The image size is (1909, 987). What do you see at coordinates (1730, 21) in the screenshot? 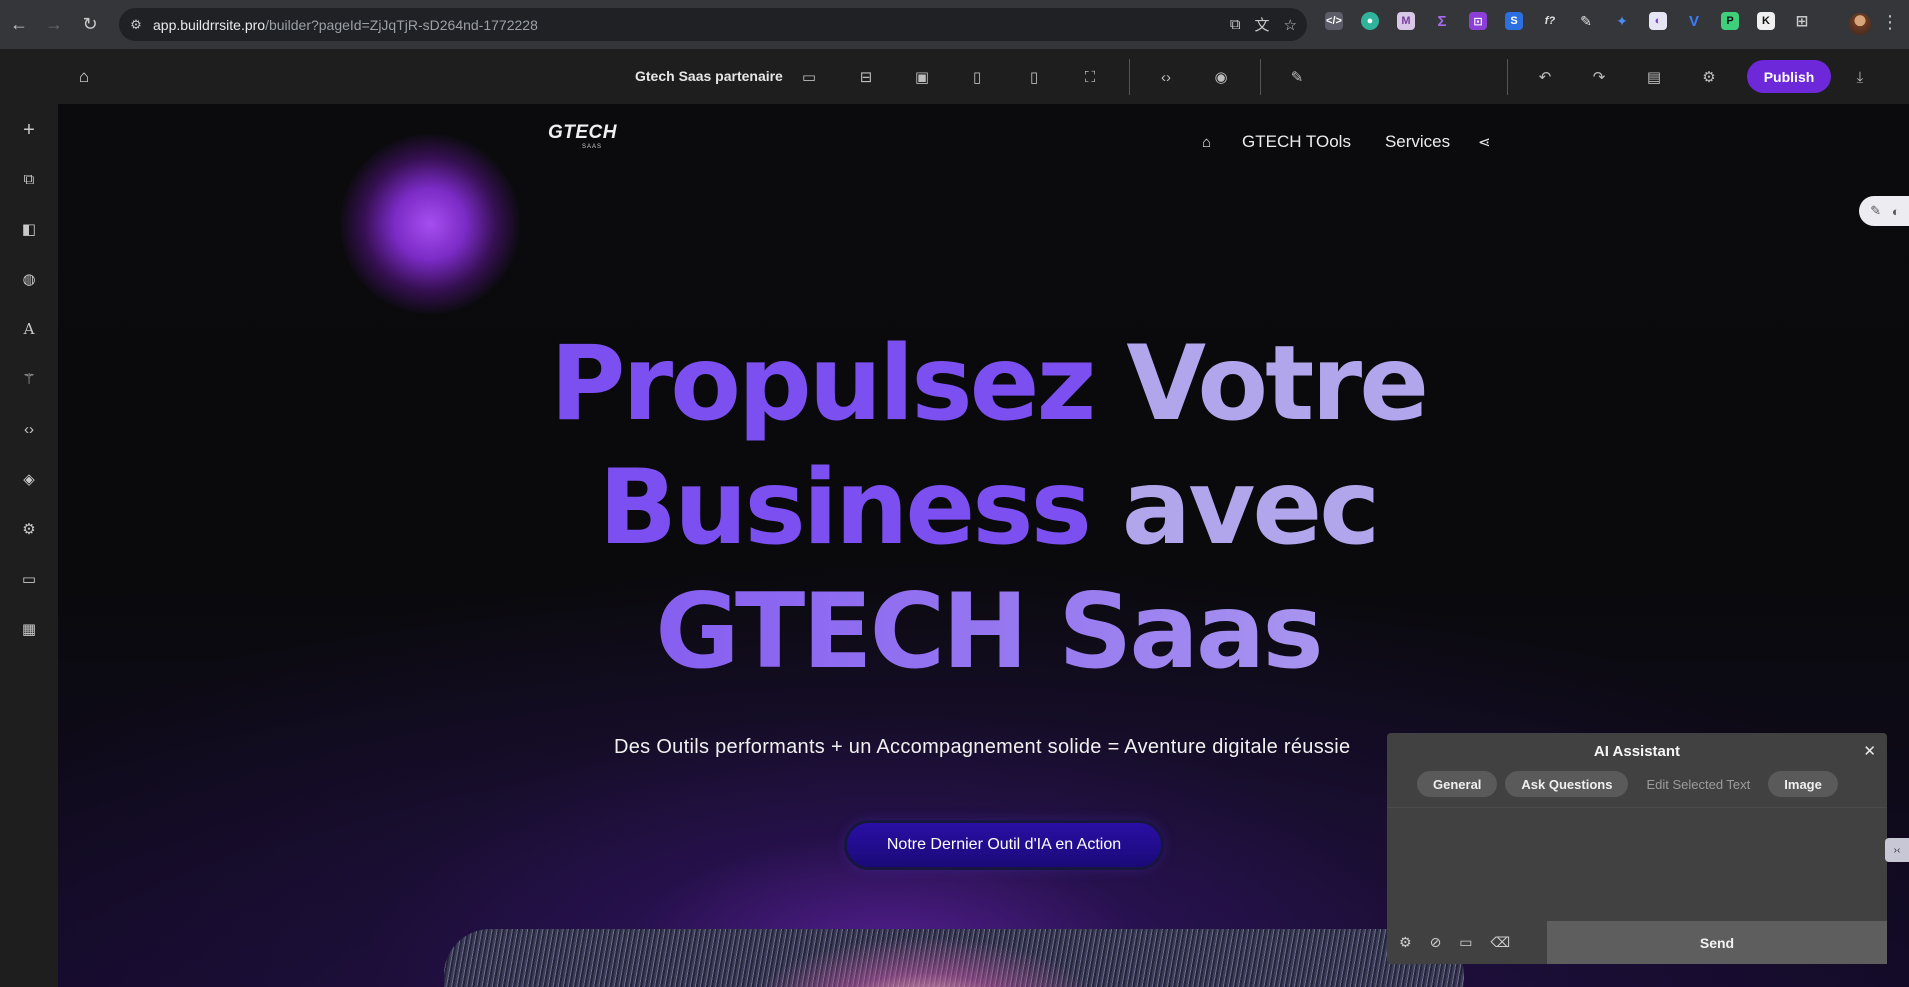
I see `extension-p-icon: P` at bounding box center [1730, 21].